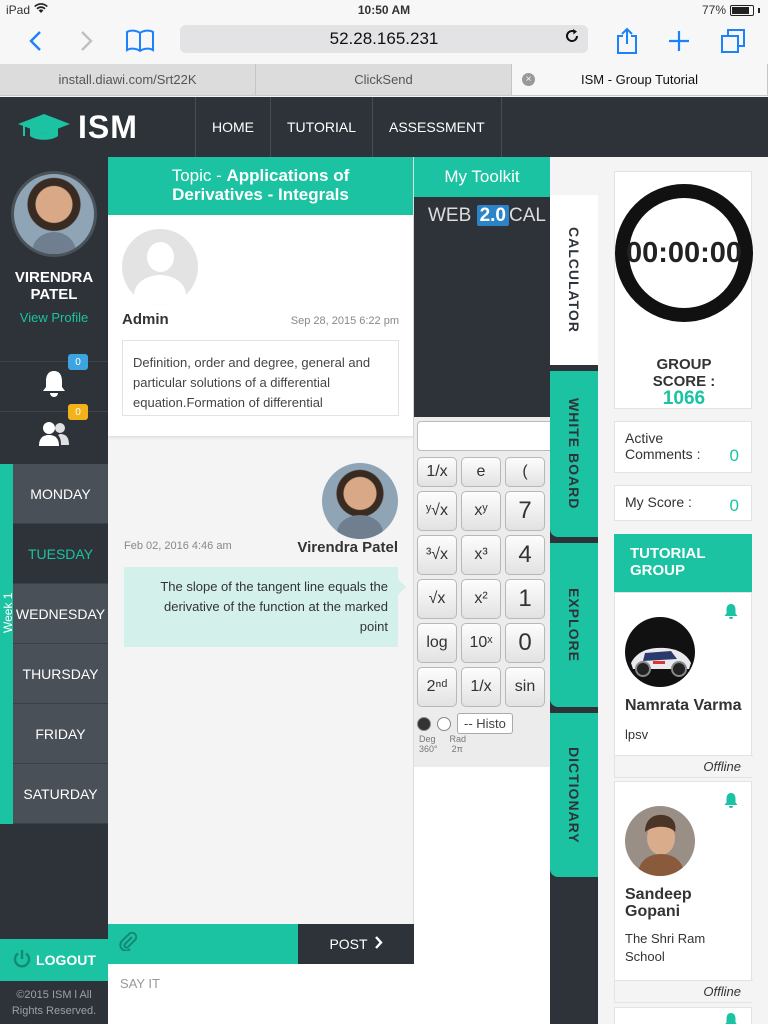 The width and height of the screenshot is (768, 1024). What do you see at coordinates (427, 739) in the screenshot?
I see `deg-label: Deg` at bounding box center [427, 739].